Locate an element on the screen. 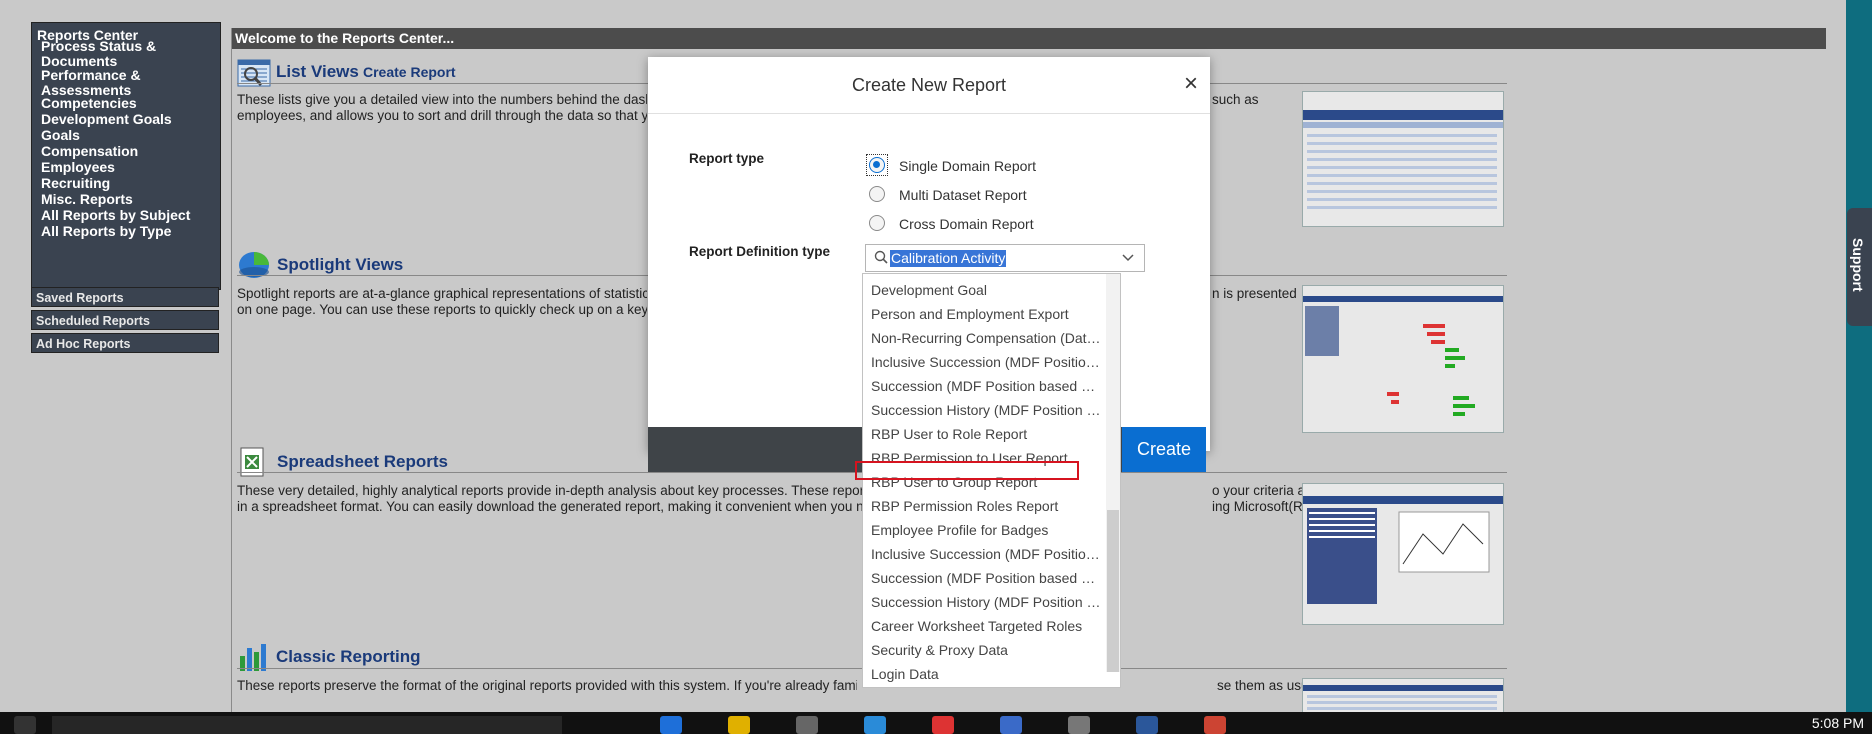 This screenshot has width=1872, height=734. start-icon is located at coordinates (25, 725).